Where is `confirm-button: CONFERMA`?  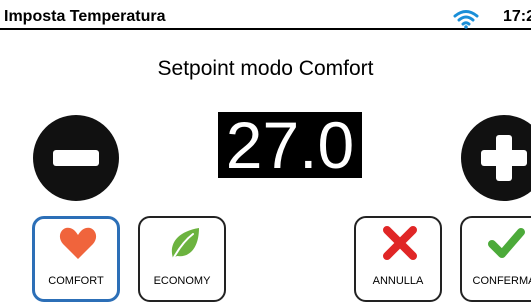
confirm-button: CONFERMA is located at coordinates (495, 259).